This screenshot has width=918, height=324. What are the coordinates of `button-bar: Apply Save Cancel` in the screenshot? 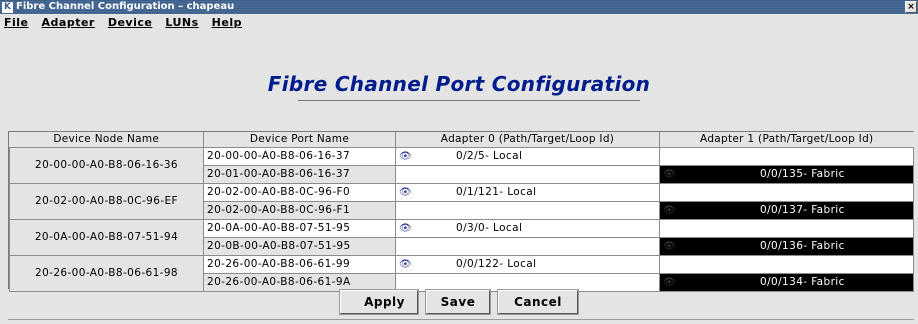 It's located at (459, 302).